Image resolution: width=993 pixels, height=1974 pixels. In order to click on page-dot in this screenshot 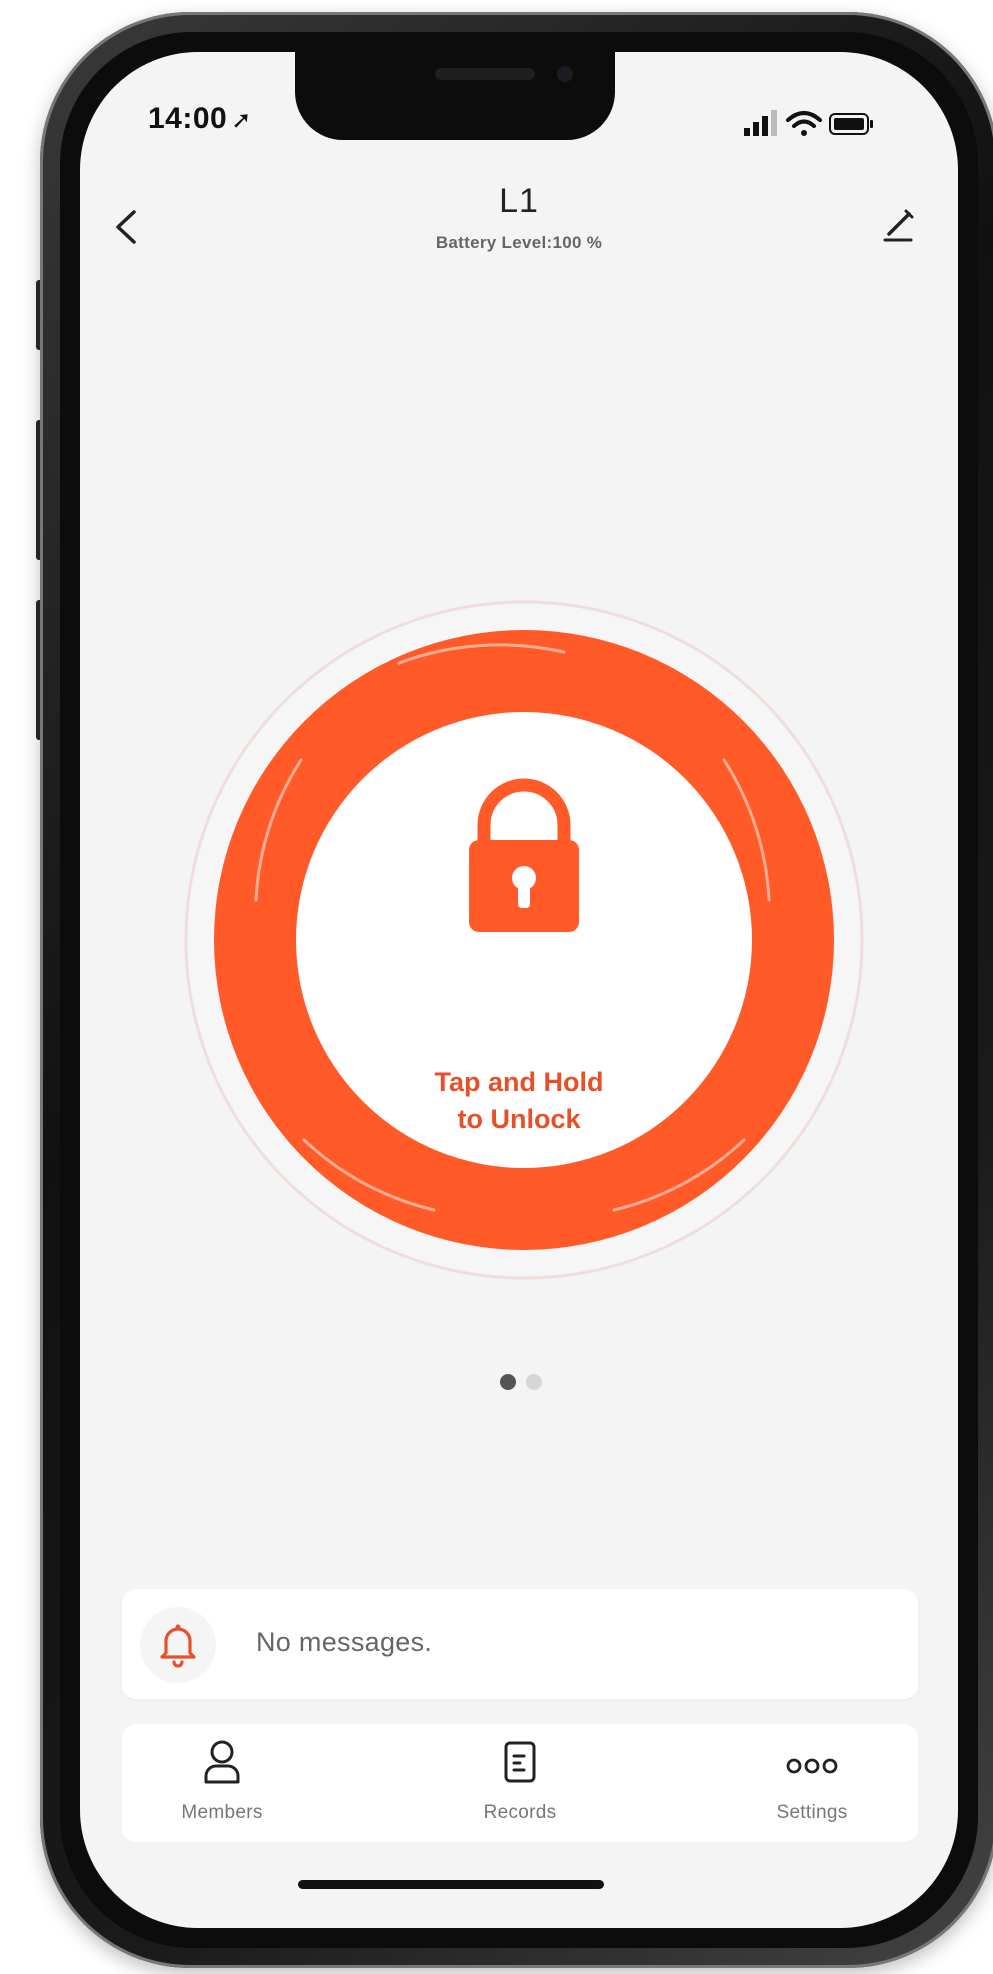, I will do `click(534, 1382)`.